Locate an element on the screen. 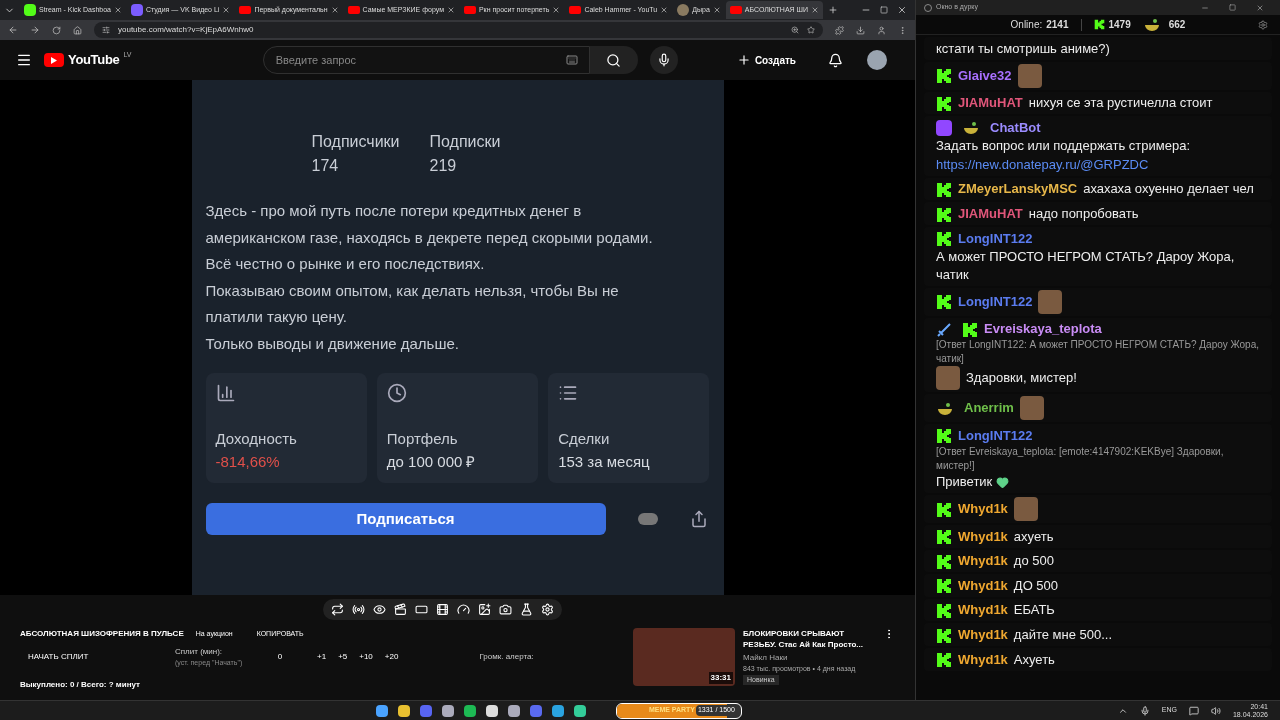  voice-search-button is located at coordinates (663, 60).